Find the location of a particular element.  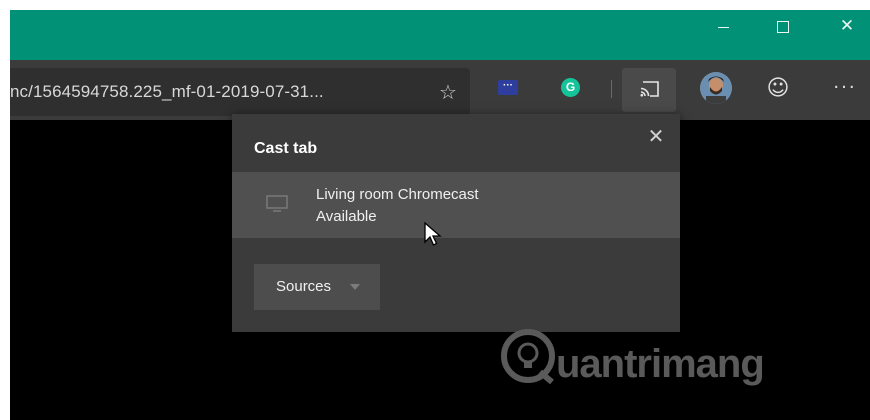

favorite-star-icon: ☆ is located at coordinates (448, 92).